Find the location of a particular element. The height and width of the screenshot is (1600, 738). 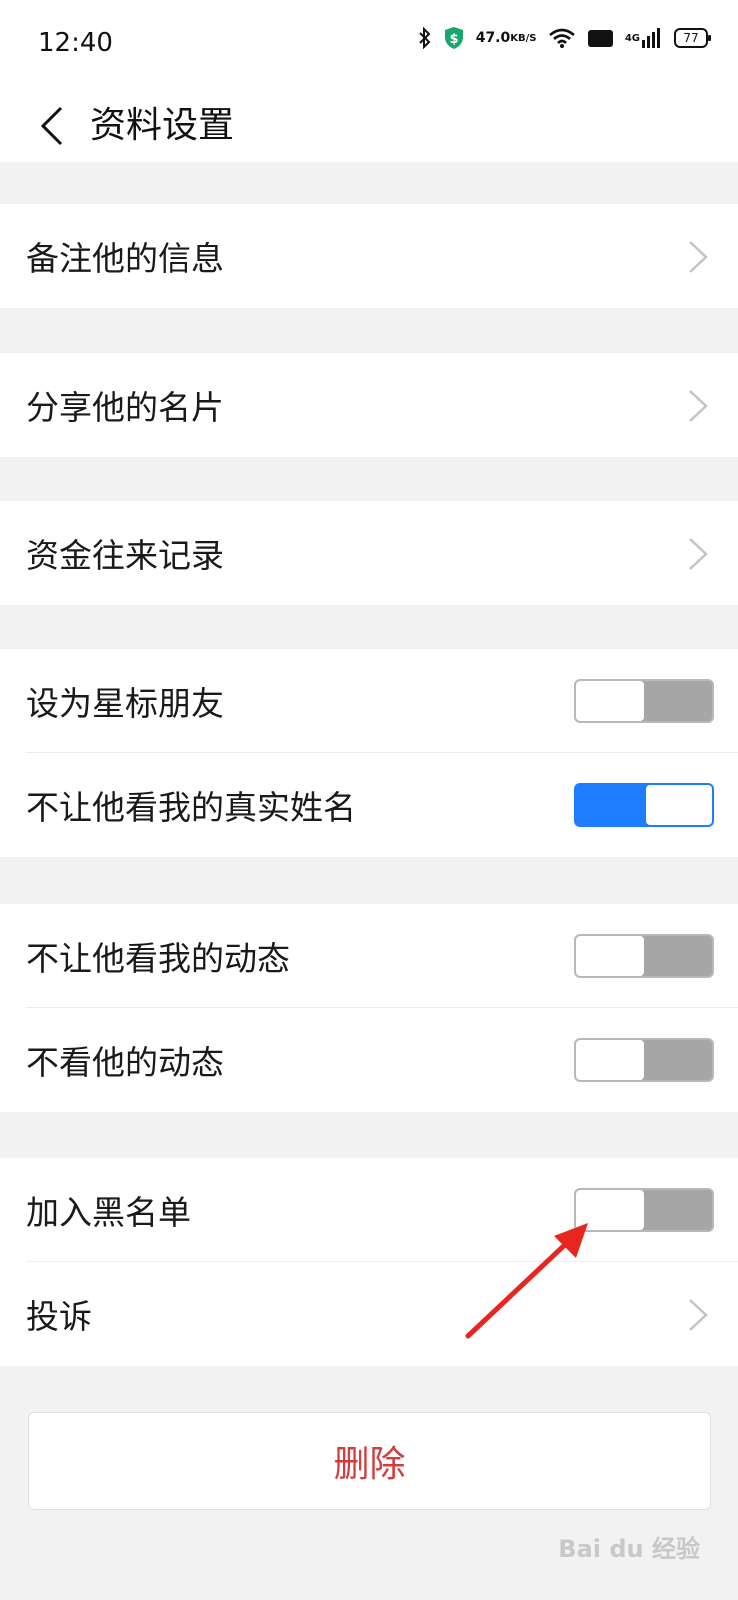

status-icons: $ 47.0 KB/S HD 4G 77 is located at coordinates (564, 38).